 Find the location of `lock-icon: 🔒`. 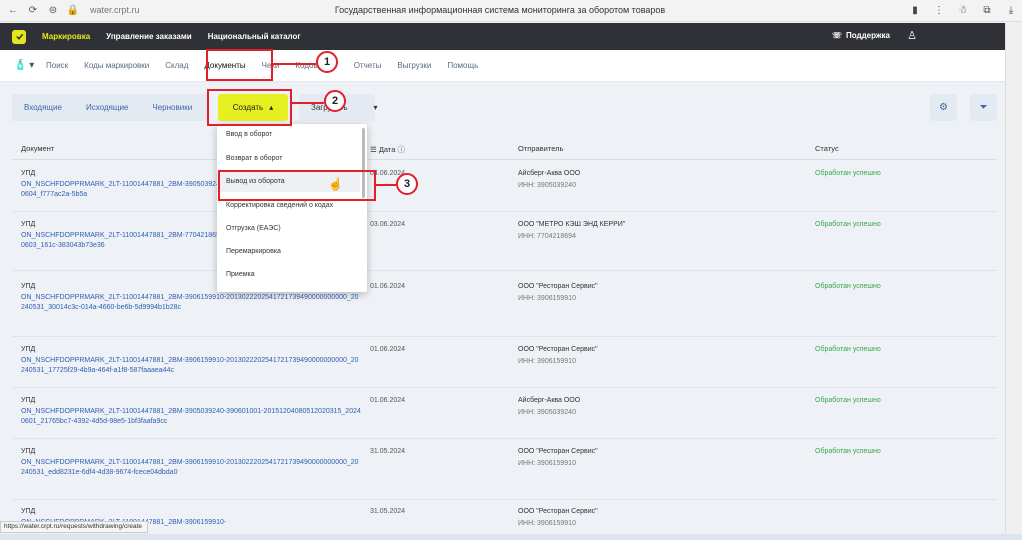

lock-icon: 🔒 is located at coordinates (73, 10).